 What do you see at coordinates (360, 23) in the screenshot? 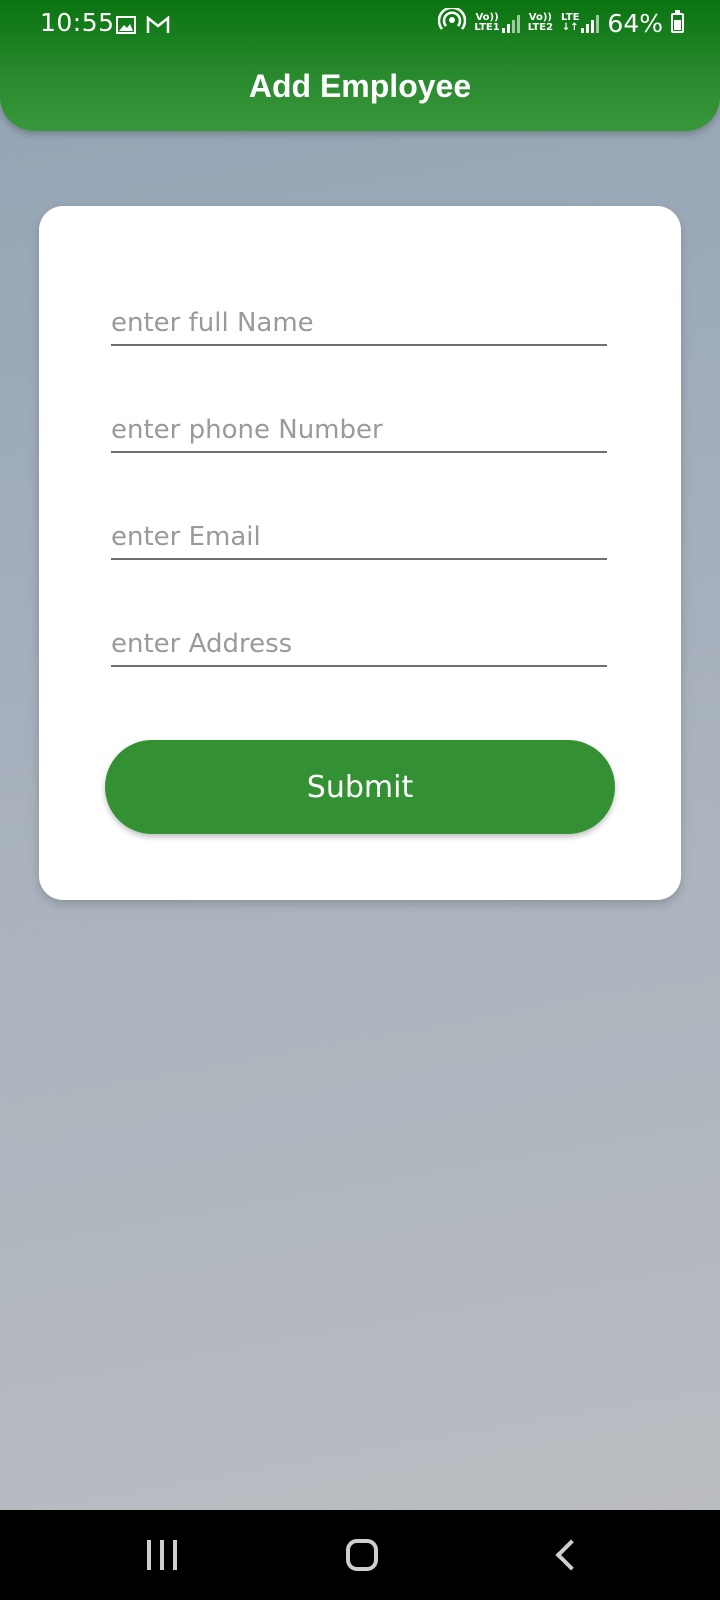
I see `status-bar: 10:55 Vo)) LTE1 Vo)) LTE2 LTE ↓↑ 64%` at bounding box center [360, 23].